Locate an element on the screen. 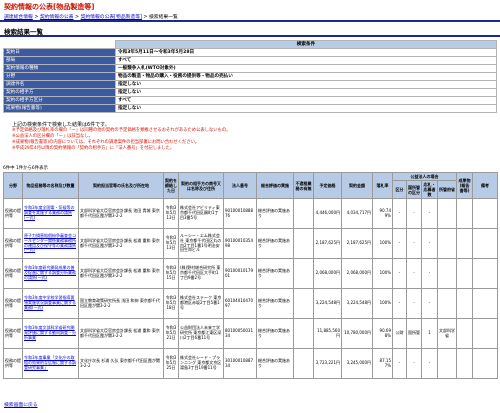 This screenshot has width=500, height=413. column-header: 総合評価の実施 is located at coordinates (275, 185).